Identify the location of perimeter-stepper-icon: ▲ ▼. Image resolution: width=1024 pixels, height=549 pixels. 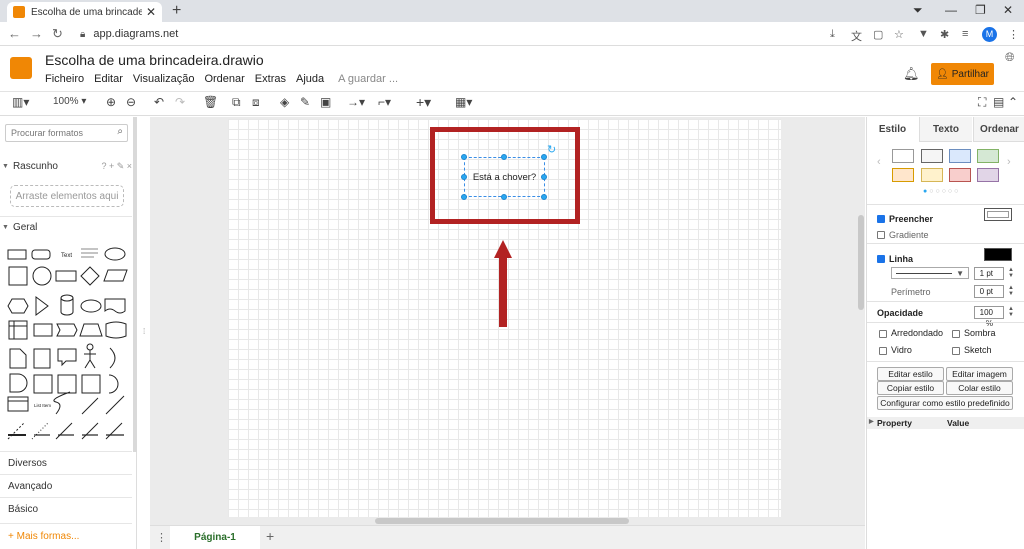
(1011, 291).